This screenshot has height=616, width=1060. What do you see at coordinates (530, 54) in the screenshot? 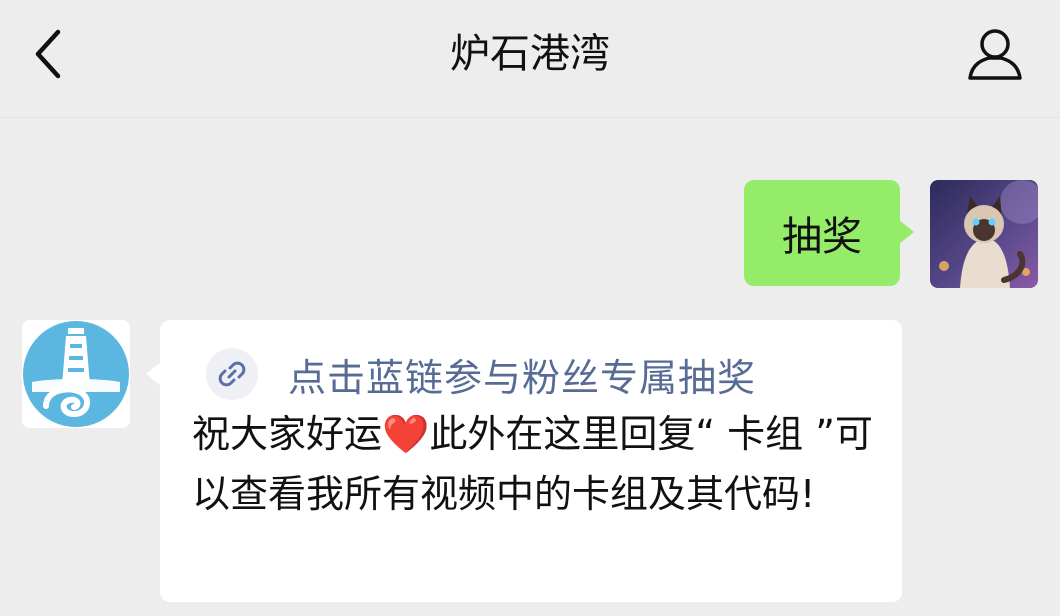
I see `chat-title: 炉石港湾` at bounding box center [530, 54].